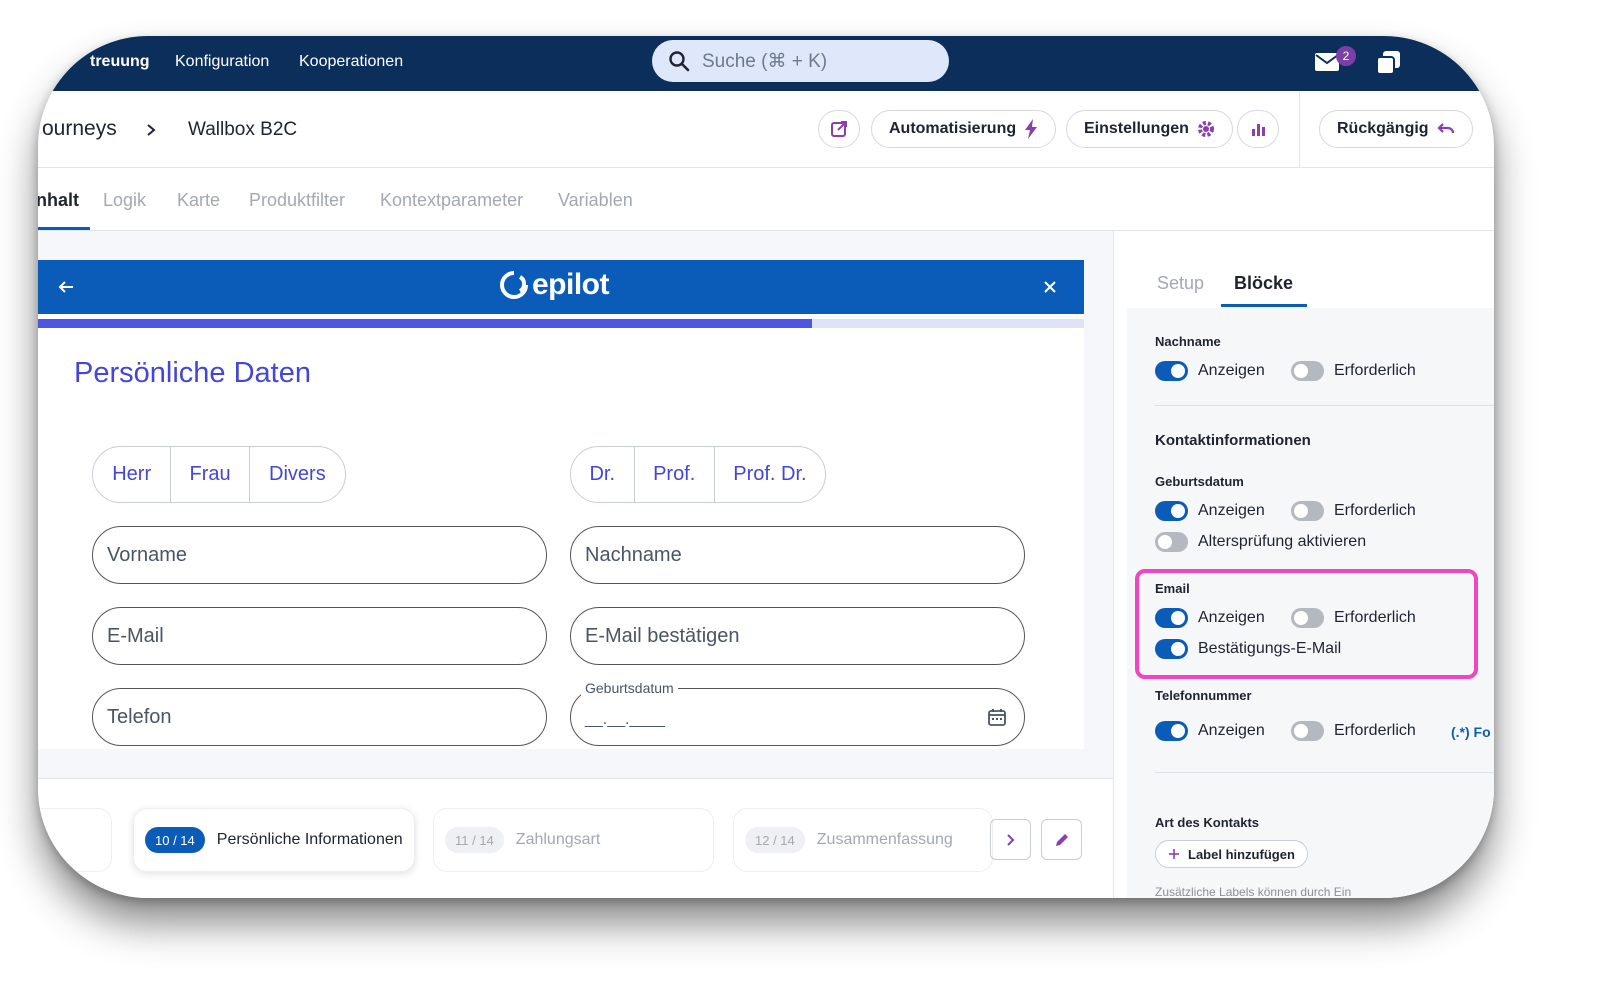  I want to click on epilot-logo: epilot, so click(554, 285).